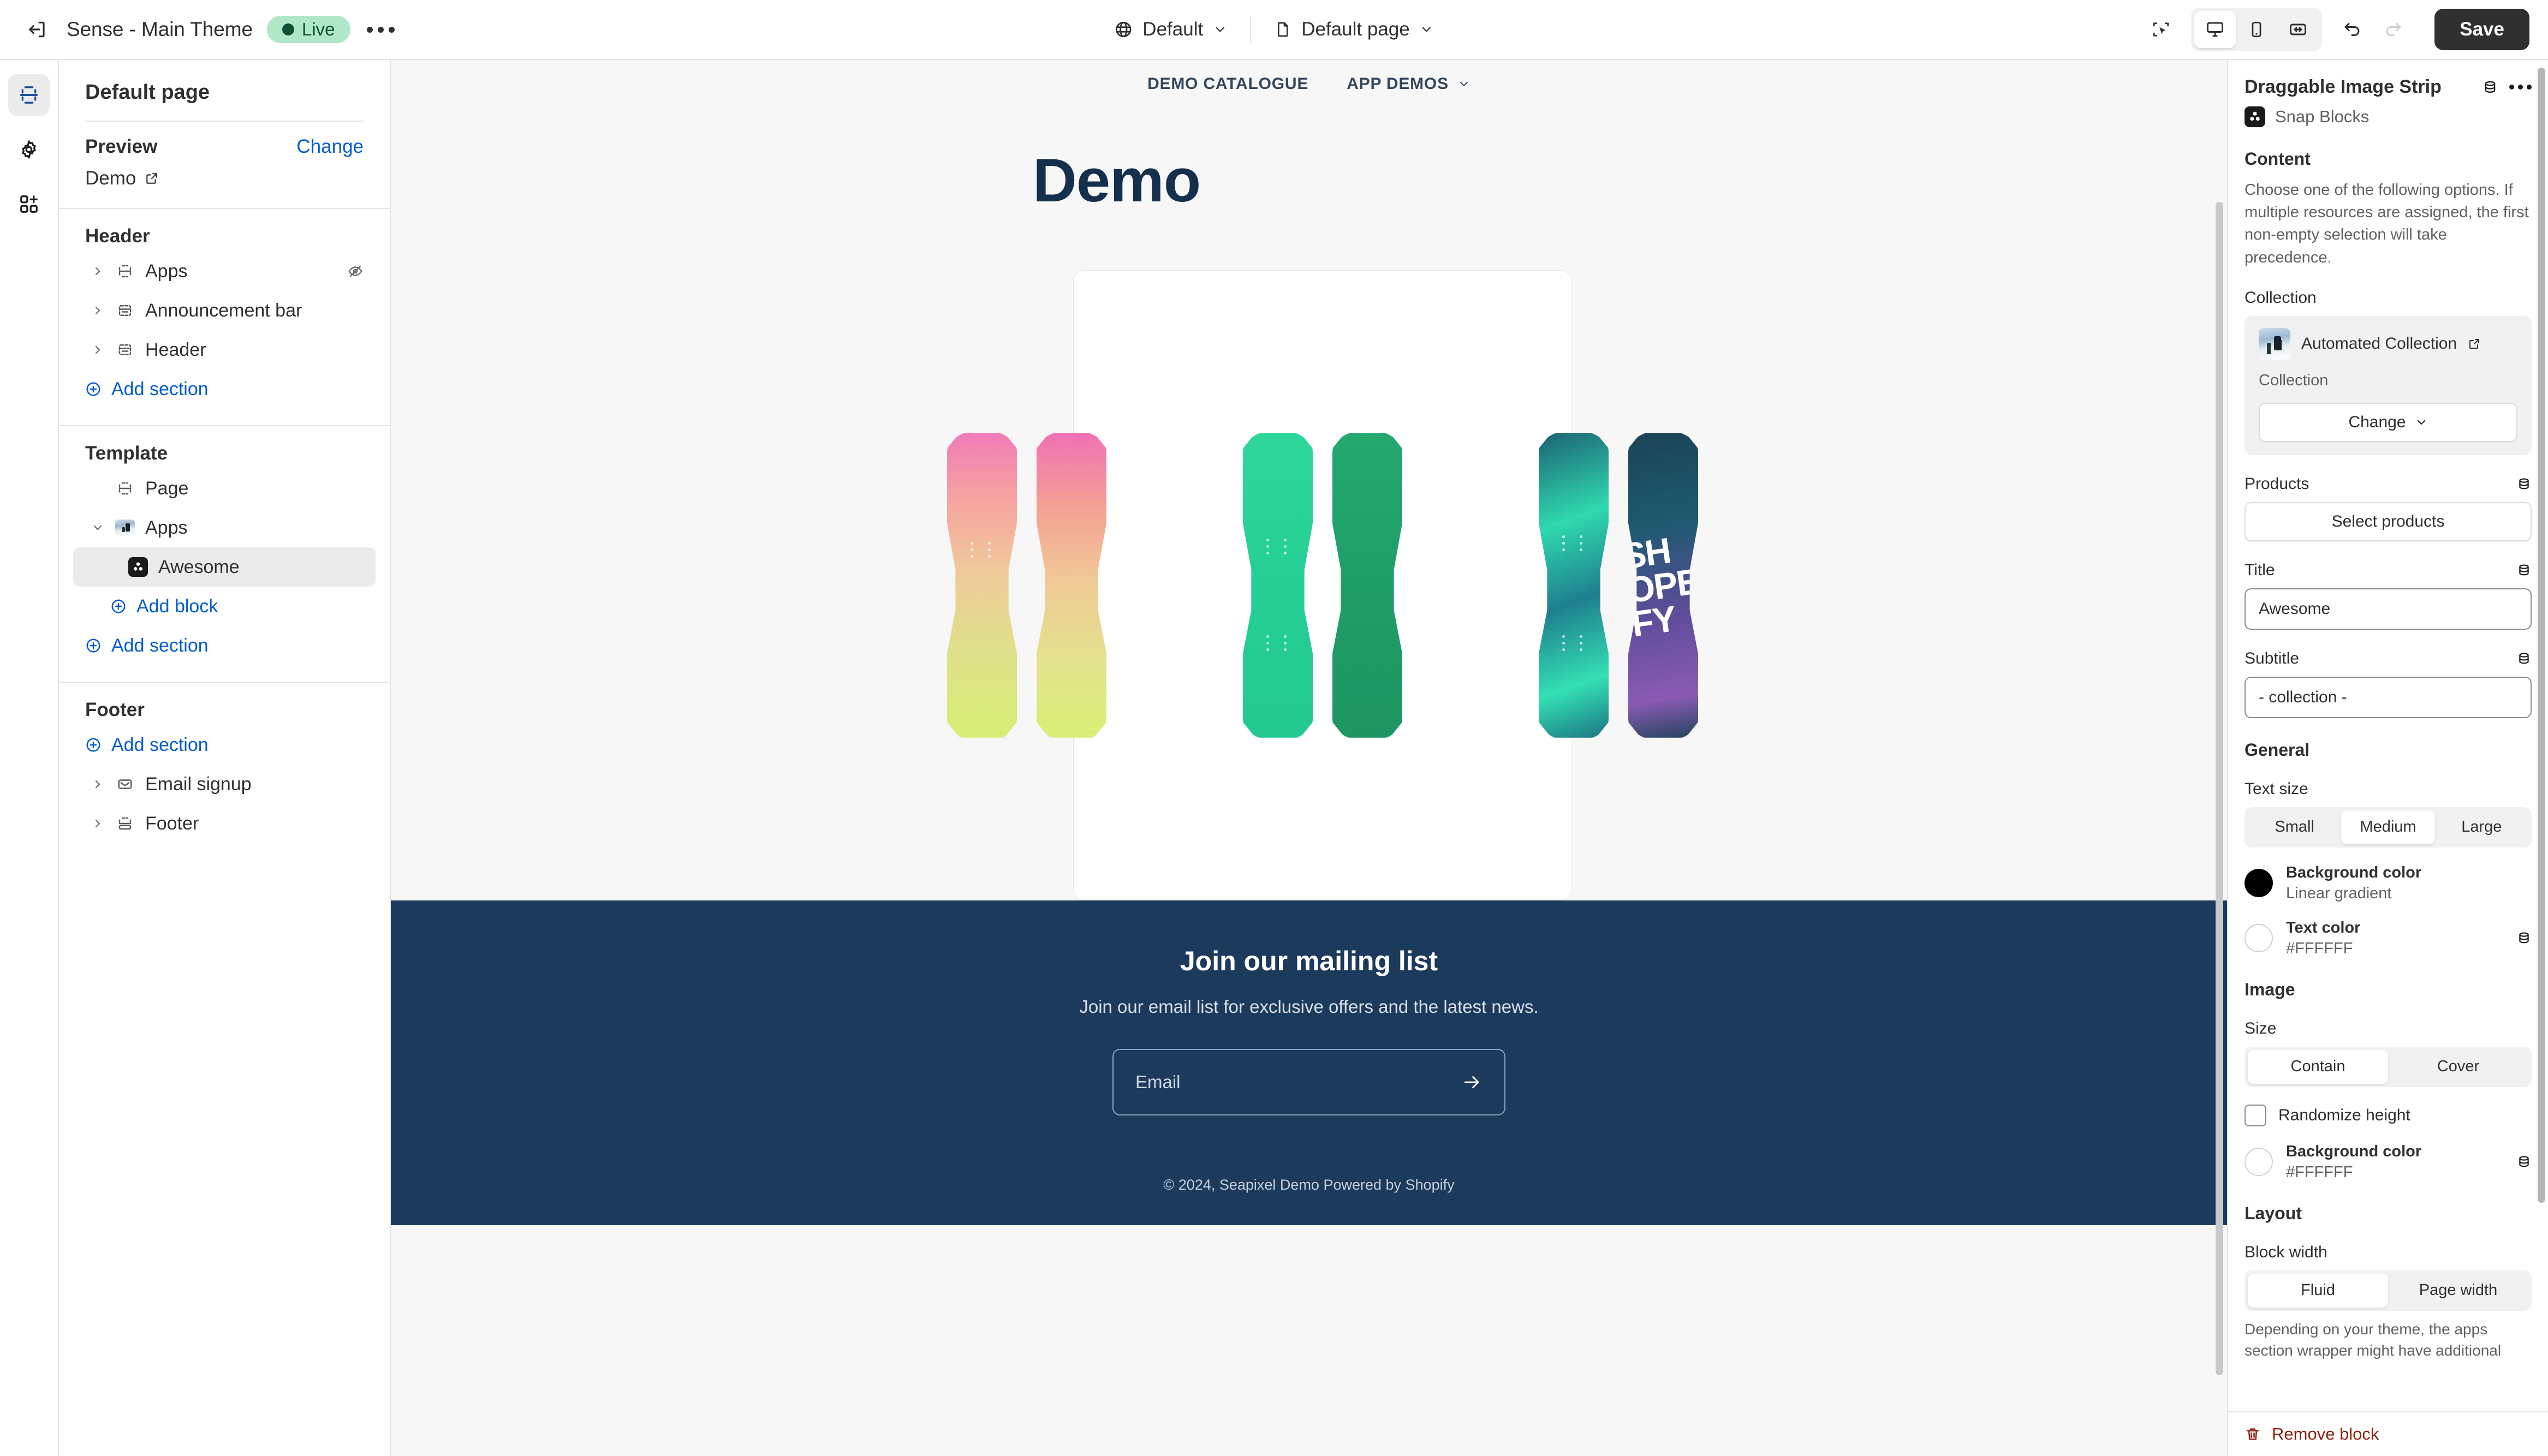 Image resolution: width=2548 pixels, height=1456 pixels. I want to click on sidebar-item-footer: Footer, so click(224, 823).